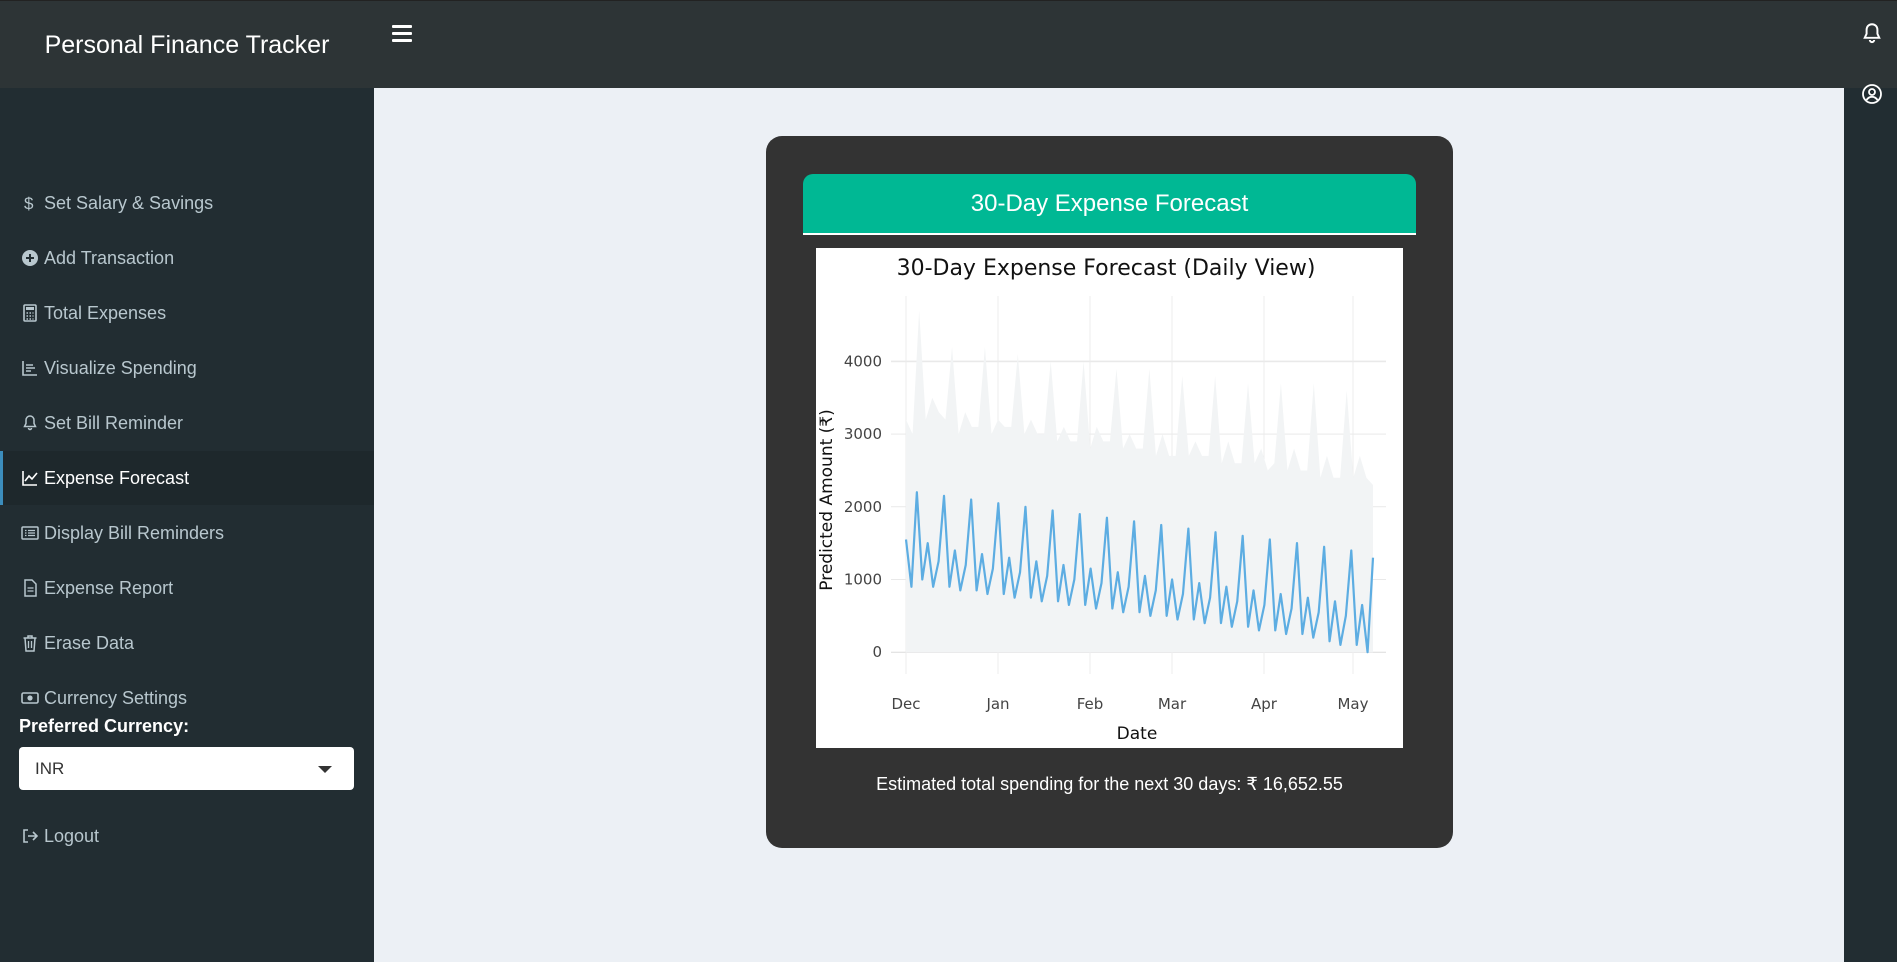 The height and width of the screenshot is (962, 1897). Describe the element at coordinates (30, 588) in the screenshot. I see `file-icon` at that location.